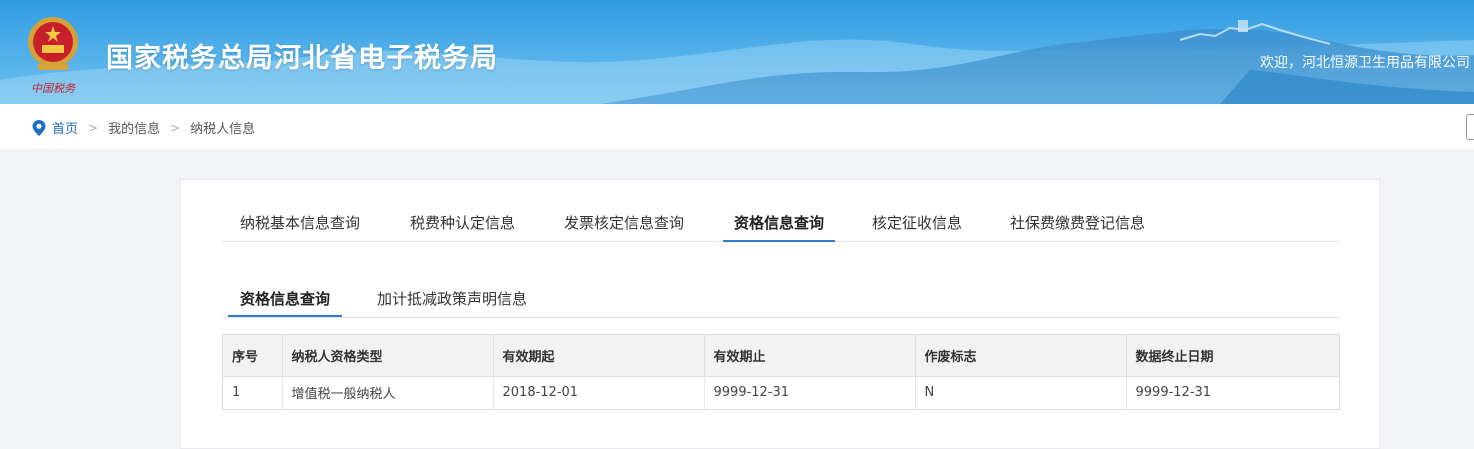 The height and width of the screenshot is (449, 1474). What do you see at coordinates (253, 392) in the screenshot?
I see `table-cell: 1` at bounding box center [253, 392].